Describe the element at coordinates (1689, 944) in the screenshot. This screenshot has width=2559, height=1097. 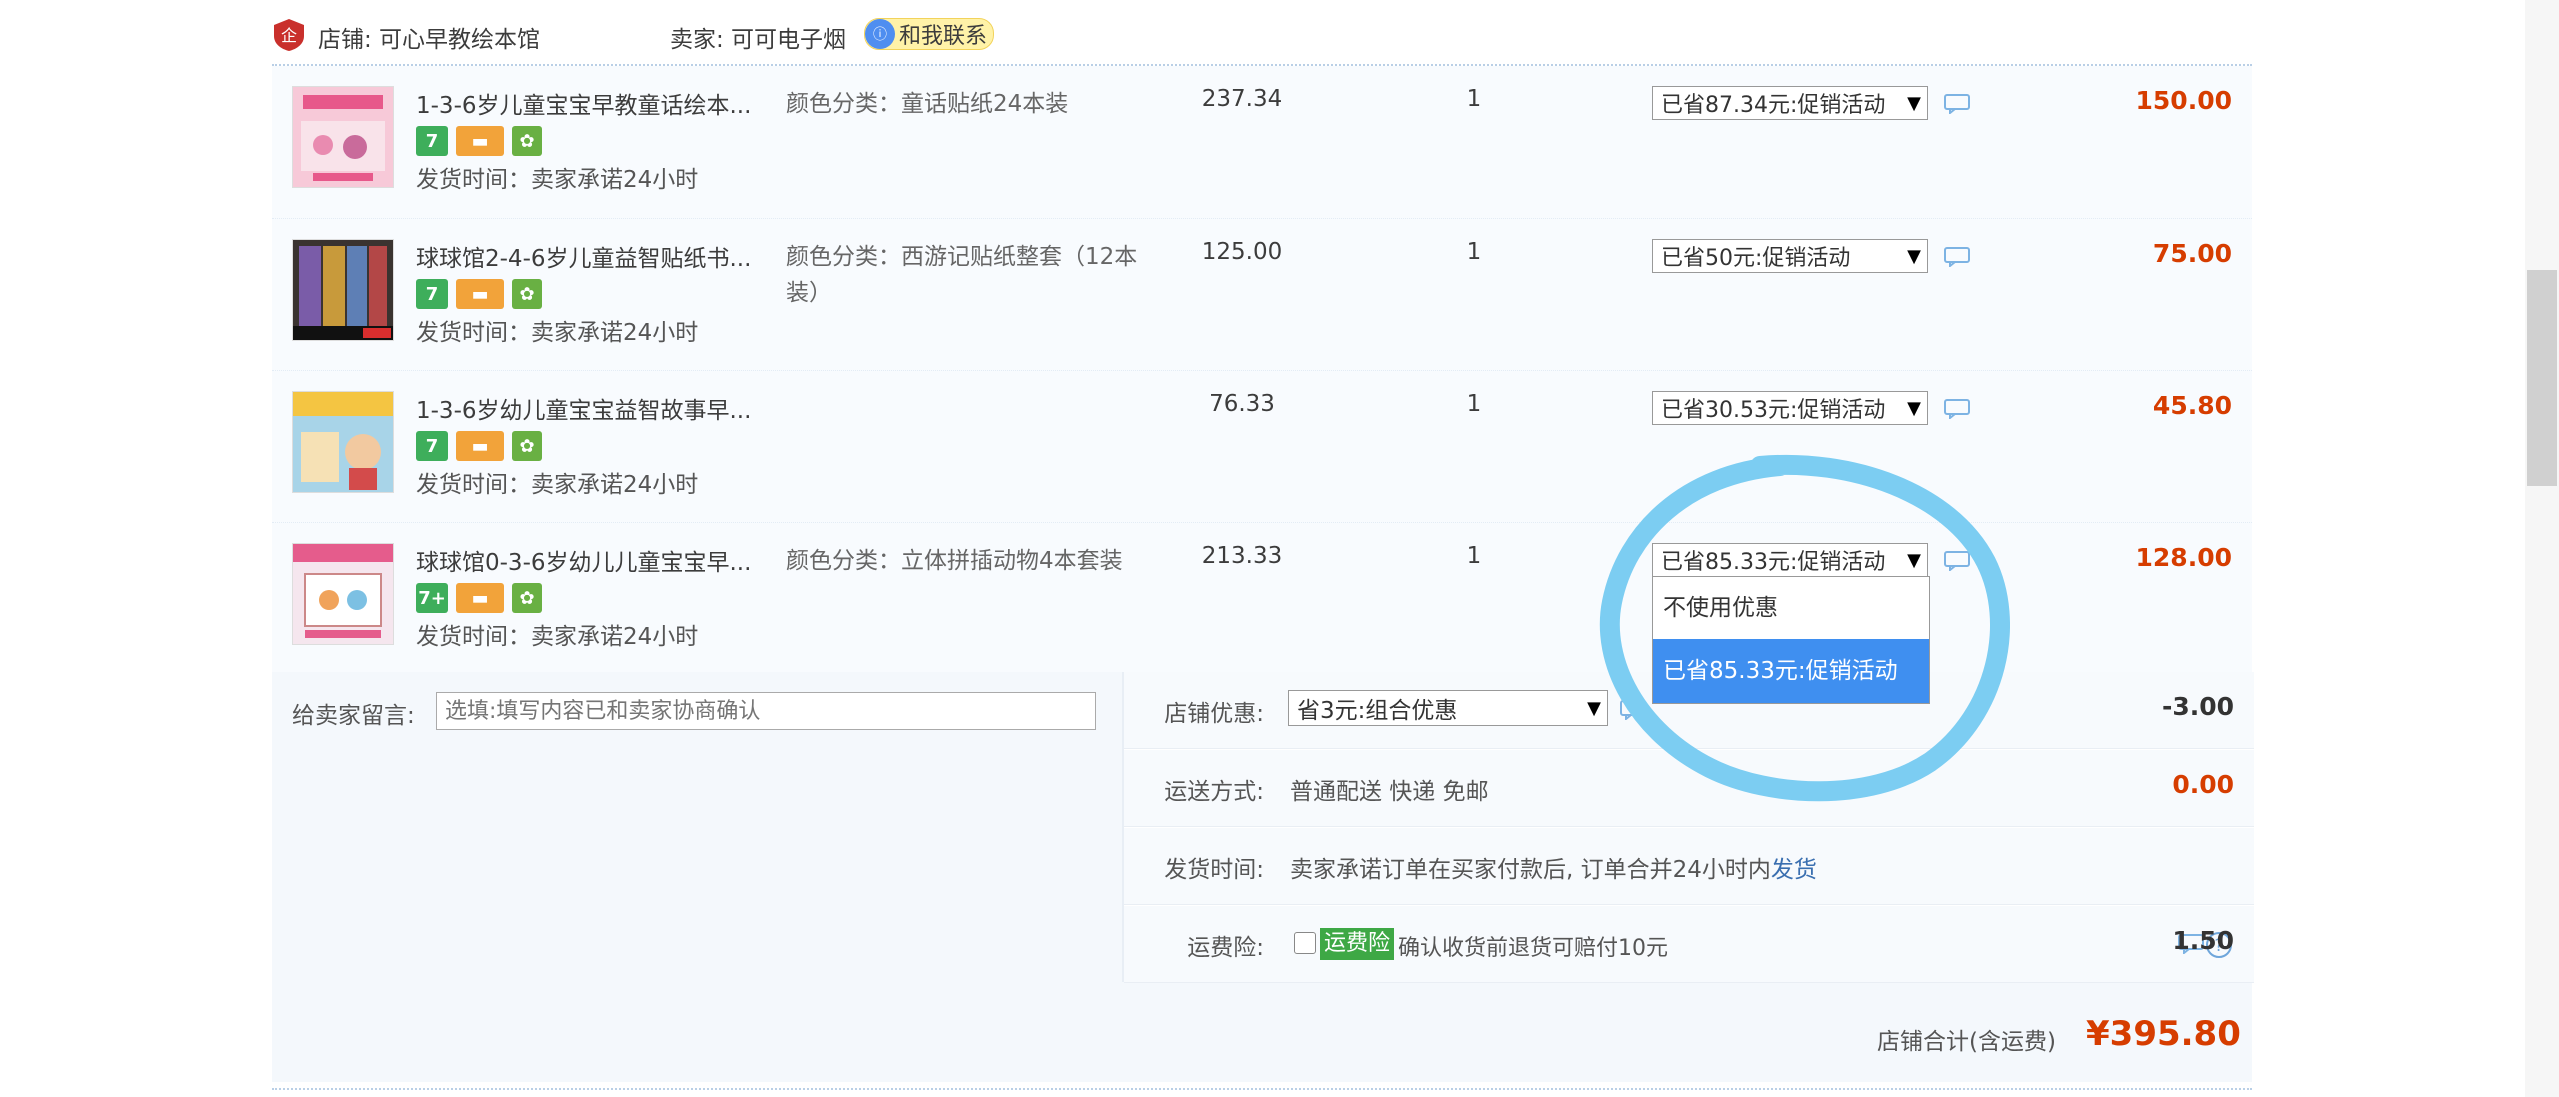
I see `insurance-row: 运费险: 运费险 确认收货前退货可赔付10元 ? 1.50` at that location.